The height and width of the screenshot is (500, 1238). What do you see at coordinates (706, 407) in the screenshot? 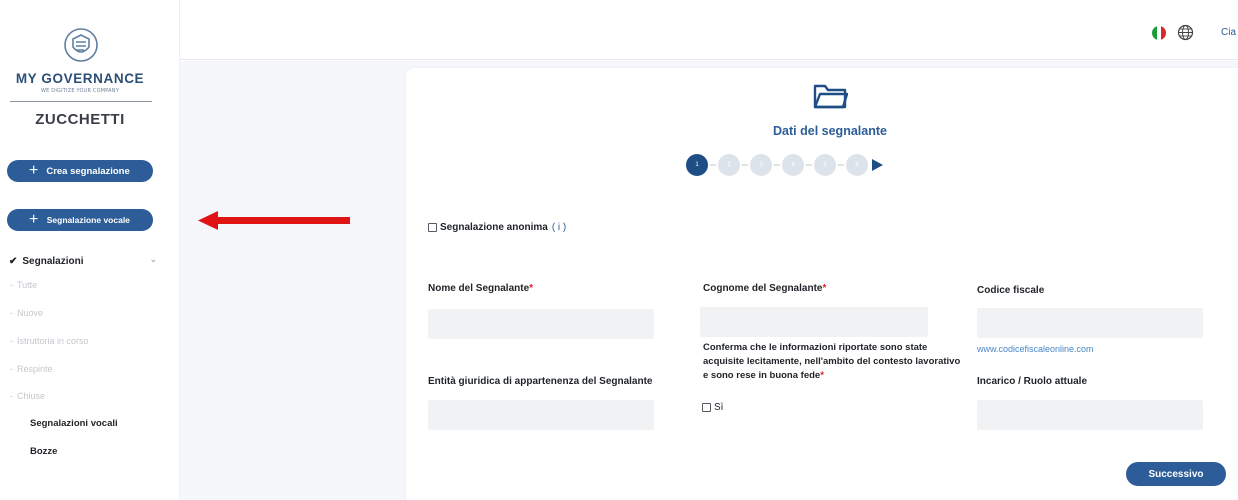
I see `confirm-checkbox` at bounding box center [706, 407].